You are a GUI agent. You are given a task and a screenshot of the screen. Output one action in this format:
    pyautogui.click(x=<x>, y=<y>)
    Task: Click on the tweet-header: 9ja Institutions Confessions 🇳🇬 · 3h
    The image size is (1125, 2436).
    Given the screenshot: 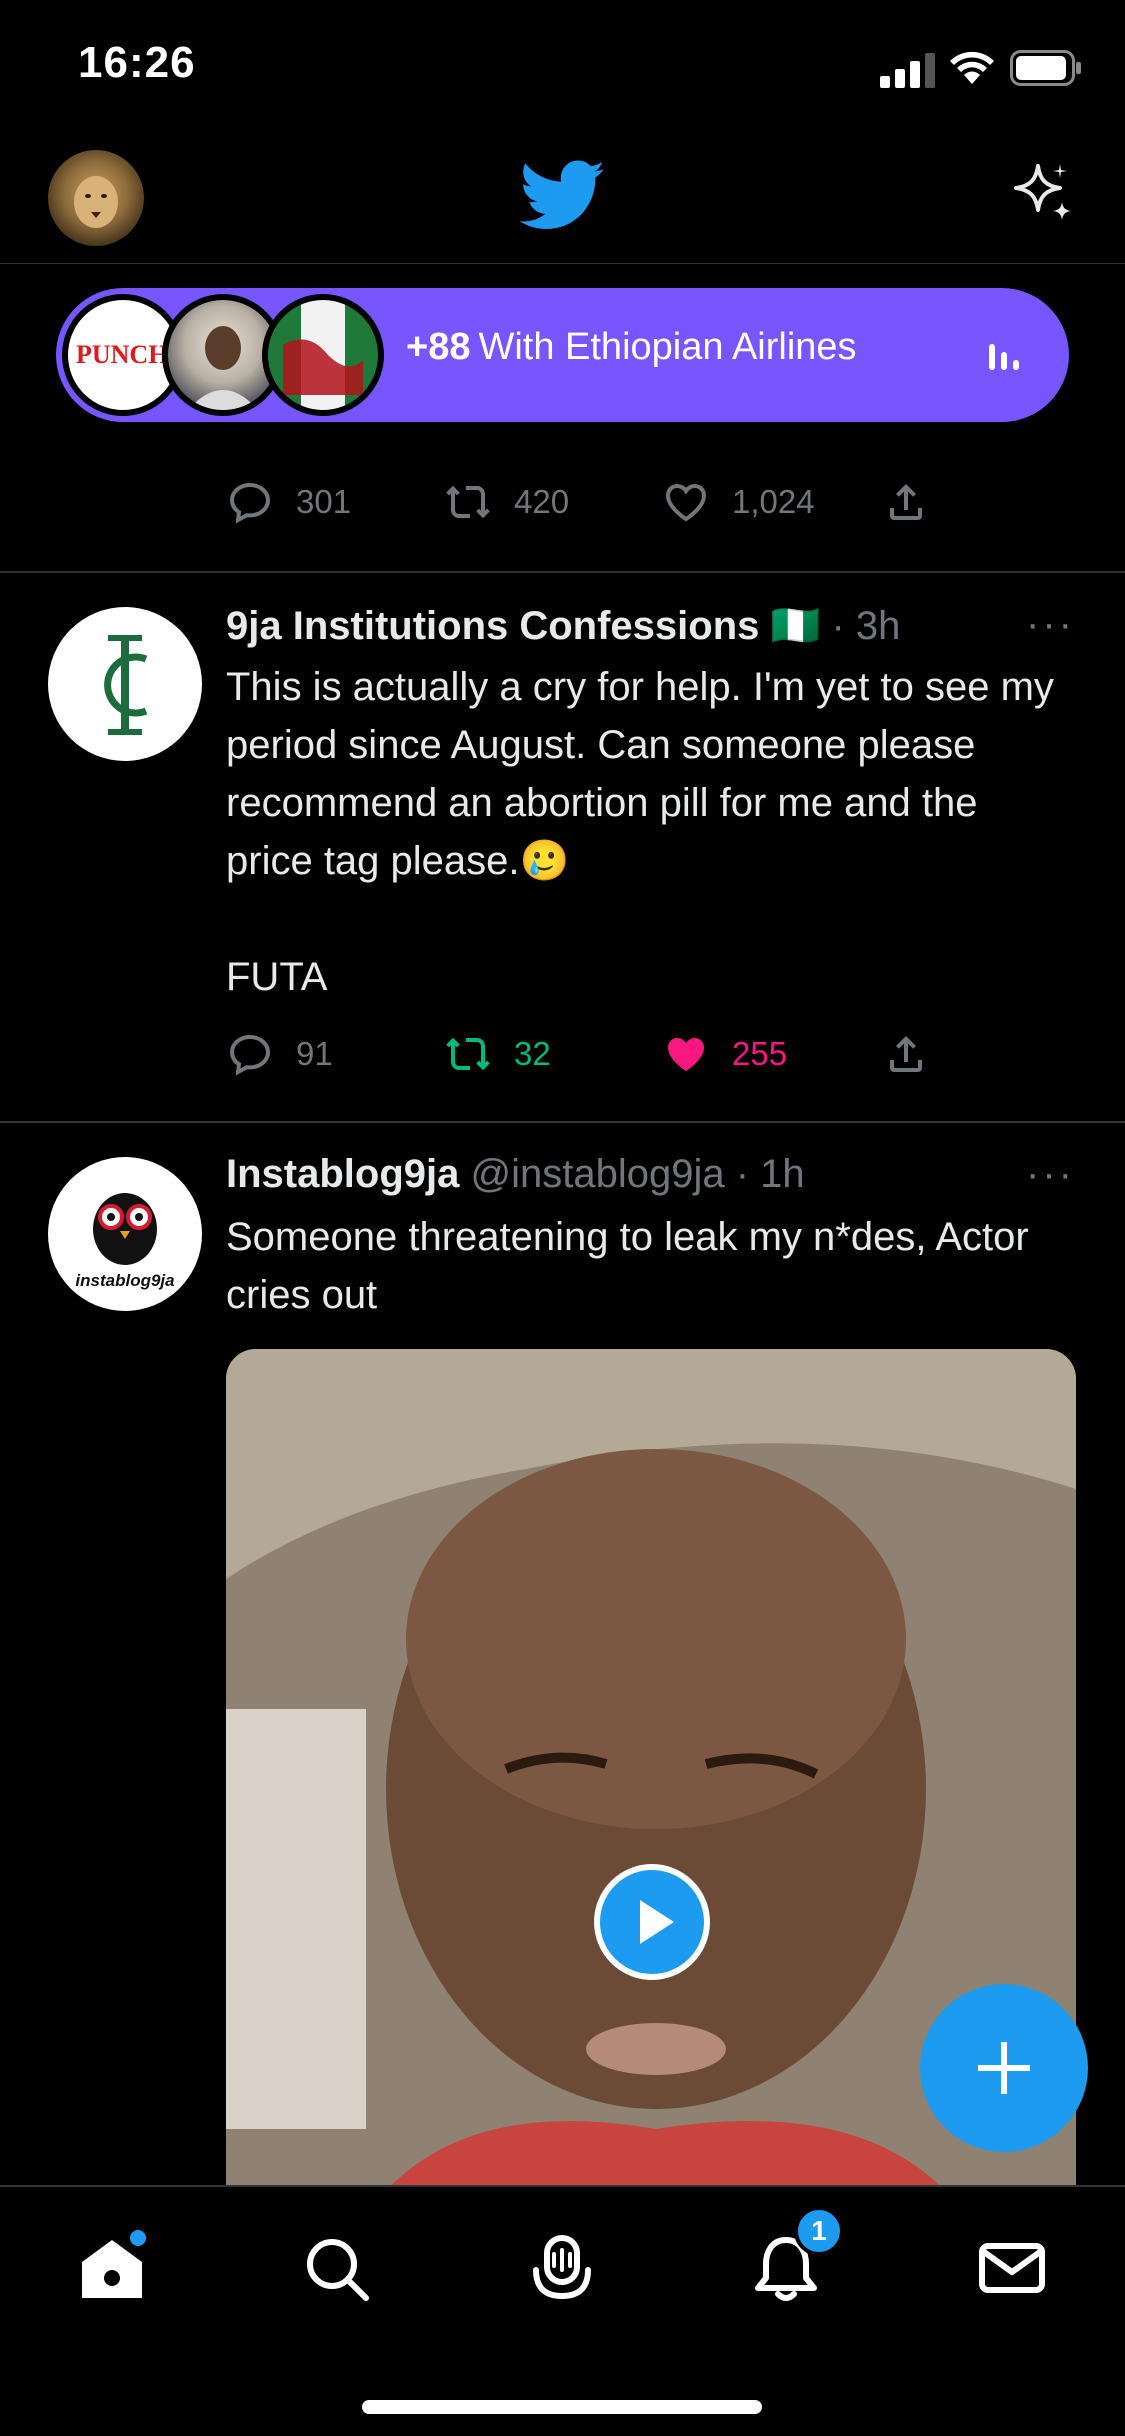 What is the action you would take?
    pyautogui.click(x=563, y=625)
    